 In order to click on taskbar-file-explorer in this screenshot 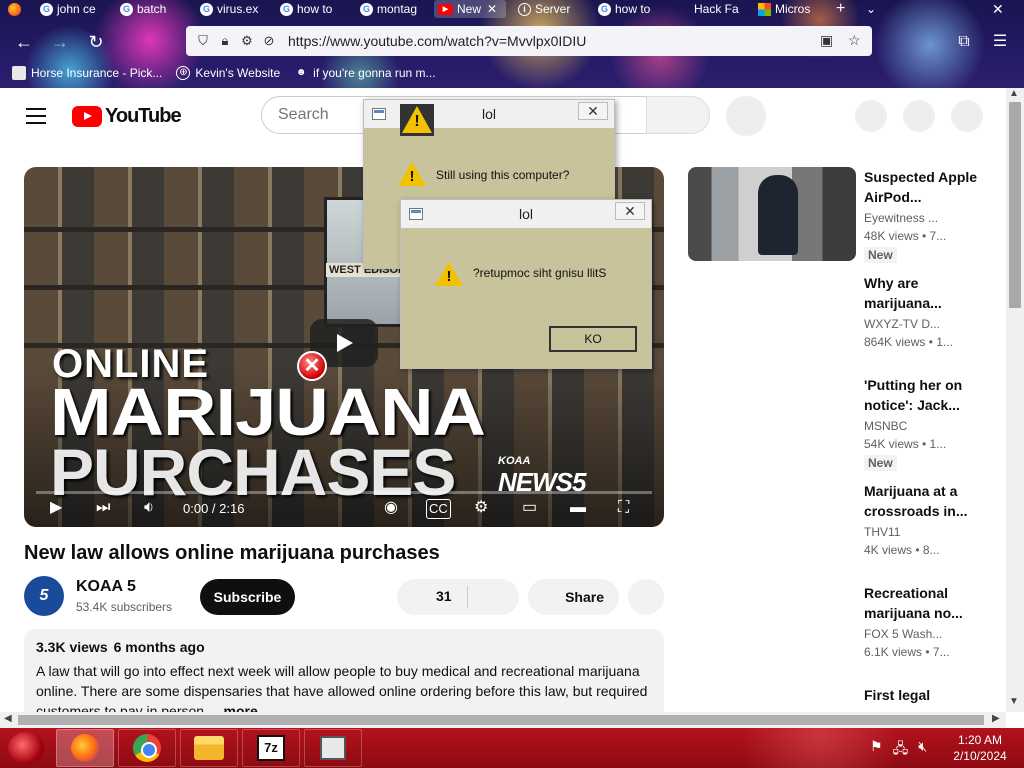, I will do `click(209, 748)`.